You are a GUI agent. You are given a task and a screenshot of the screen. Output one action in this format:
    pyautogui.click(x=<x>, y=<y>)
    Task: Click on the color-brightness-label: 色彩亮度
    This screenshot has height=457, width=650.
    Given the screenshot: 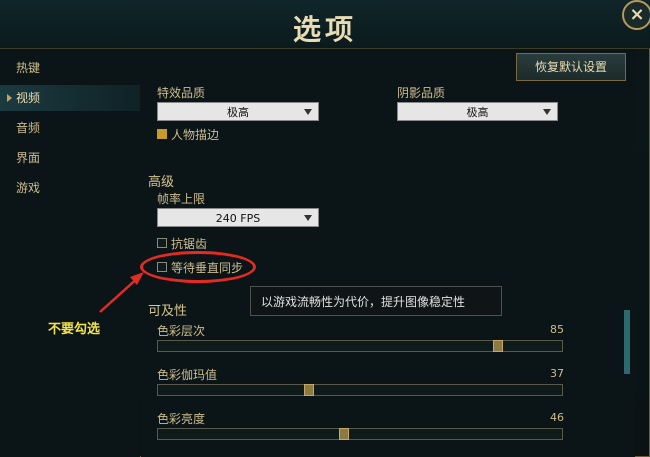 What is the action you would take?
    pyautogui.click(x=181, y=419)
    